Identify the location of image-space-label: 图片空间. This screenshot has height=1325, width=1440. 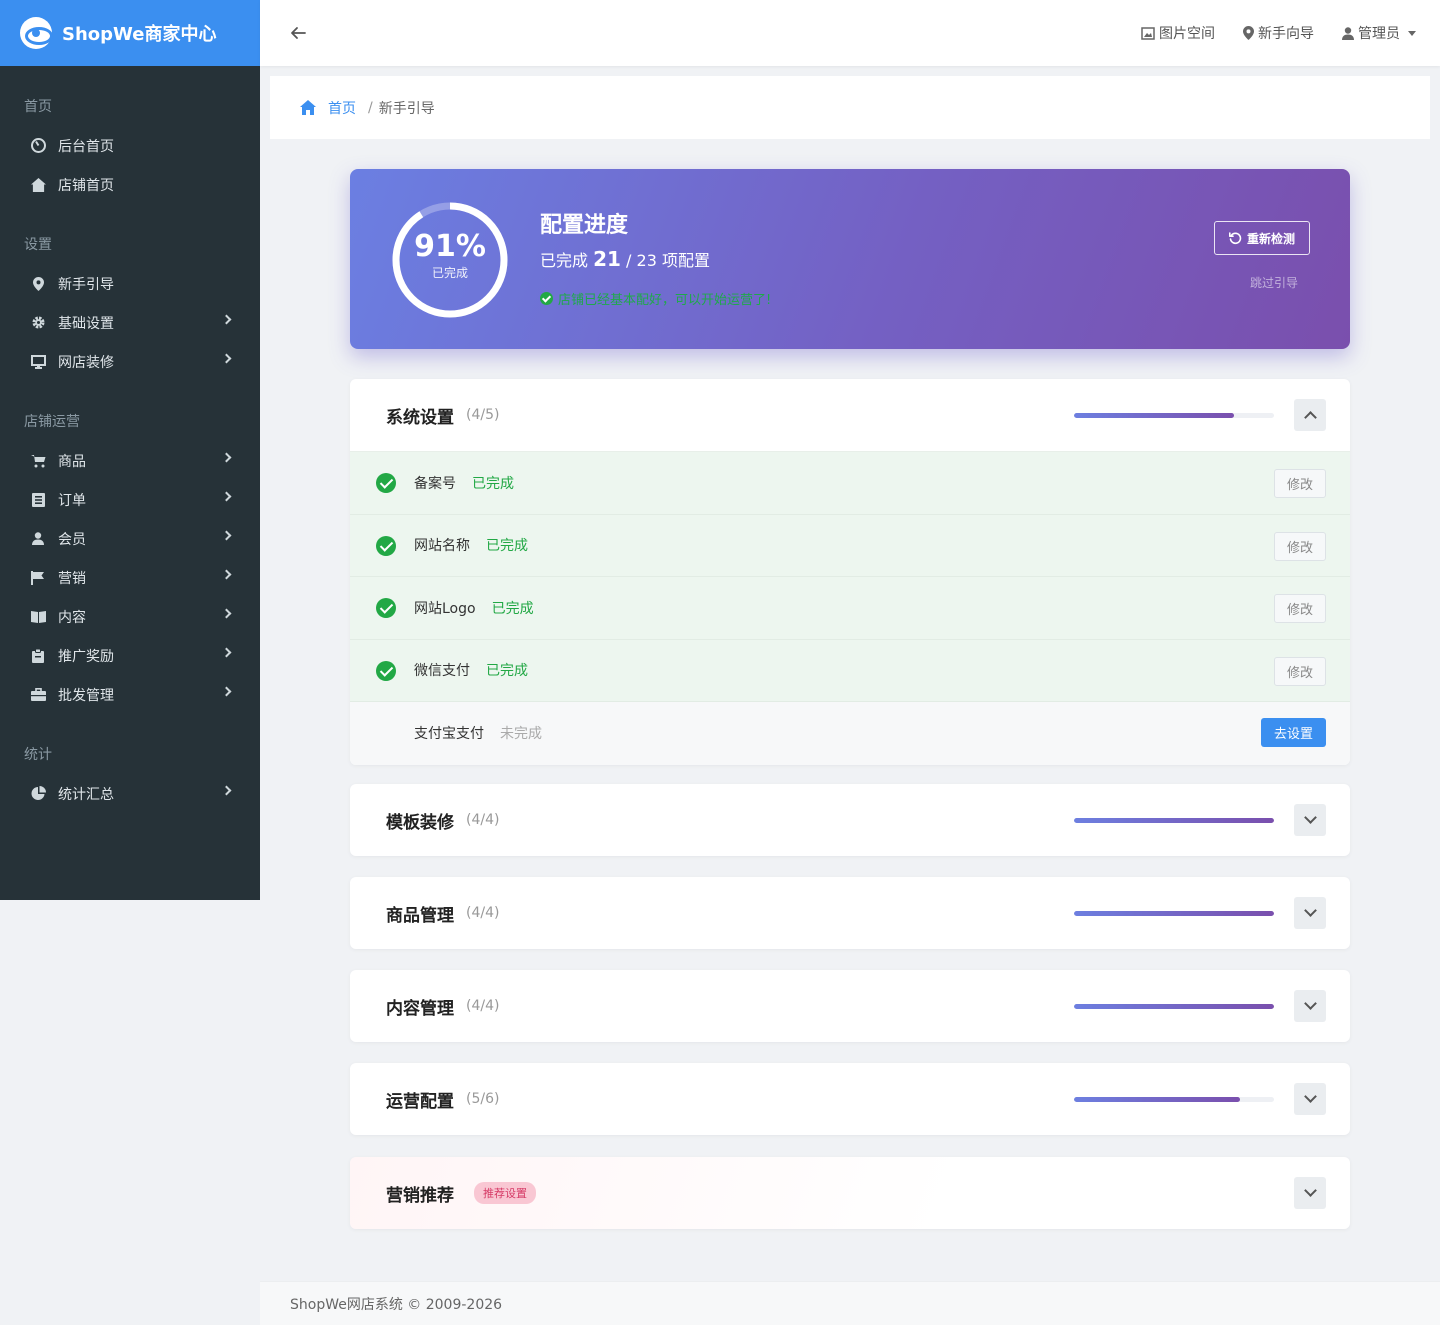
(1187, 34).